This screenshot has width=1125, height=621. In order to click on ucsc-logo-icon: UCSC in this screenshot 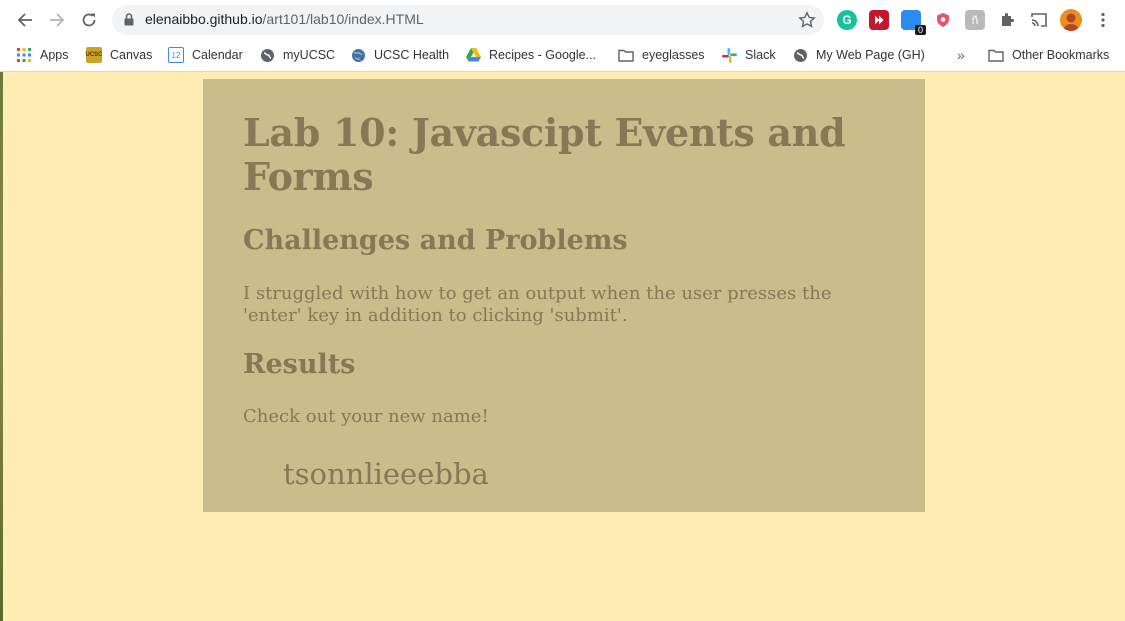, I will do `click(94, 55)`.